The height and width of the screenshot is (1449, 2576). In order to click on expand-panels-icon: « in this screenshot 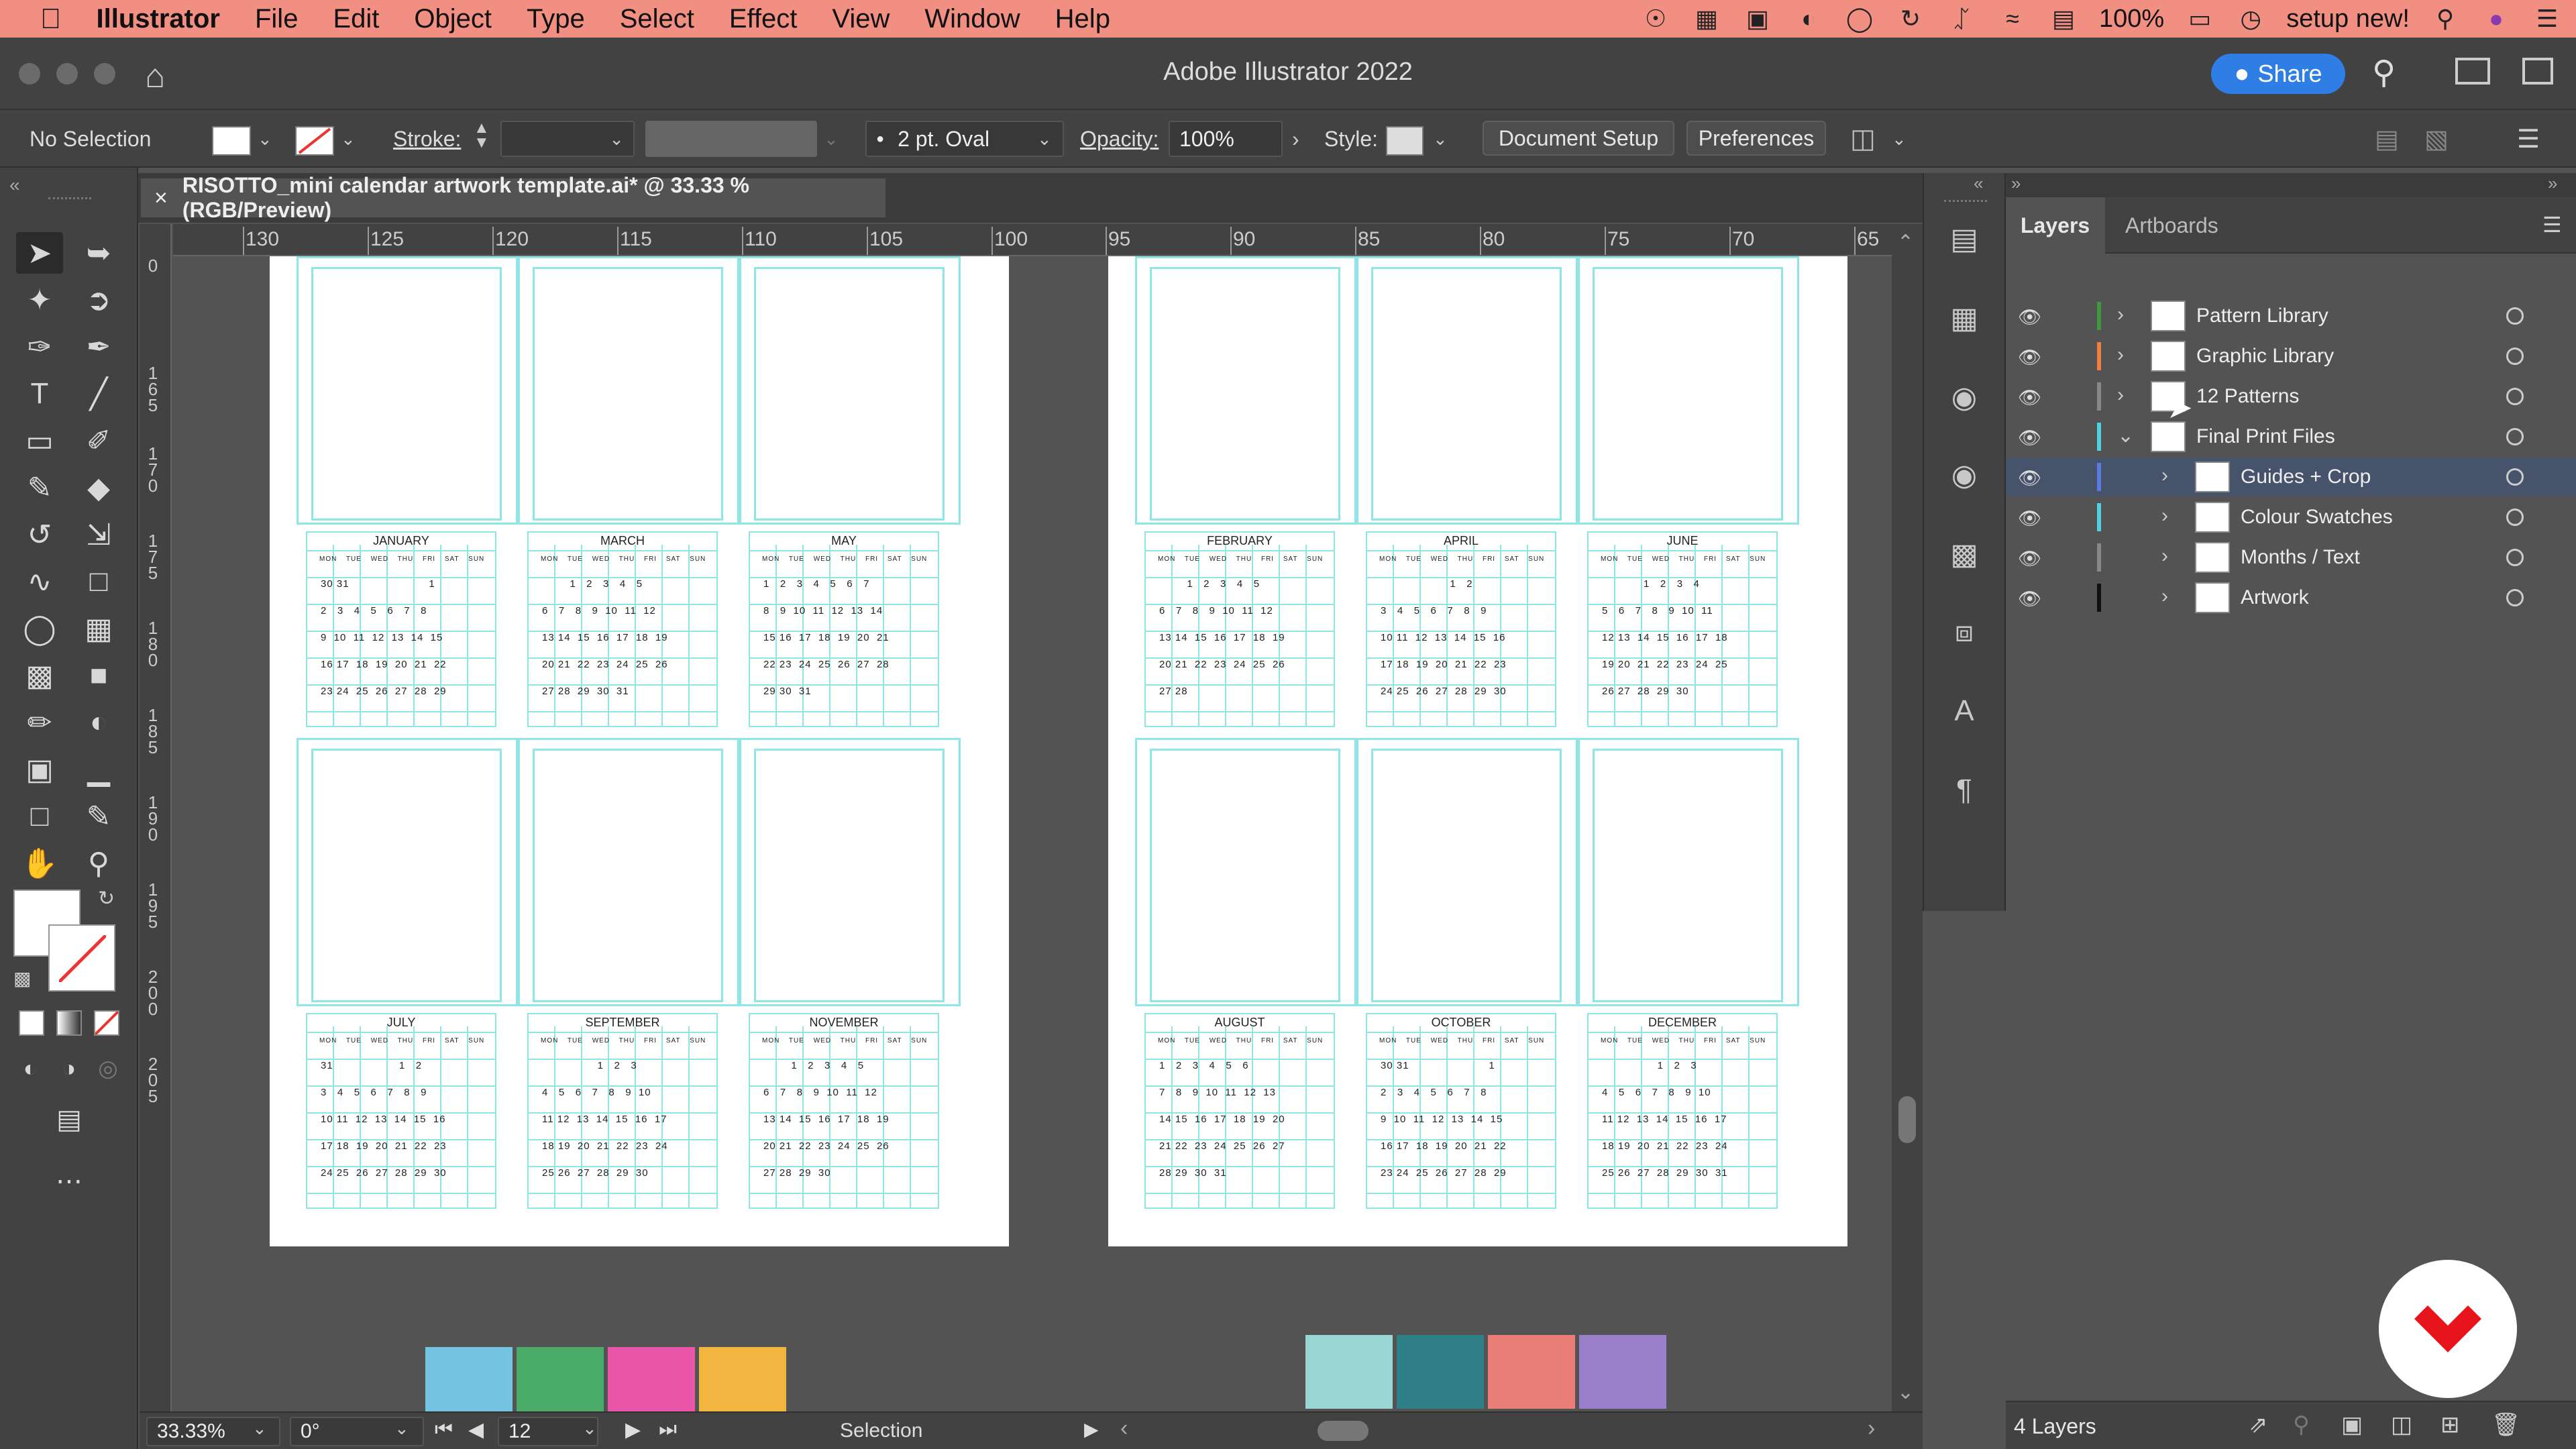, I will do `click(1978, 183)`.